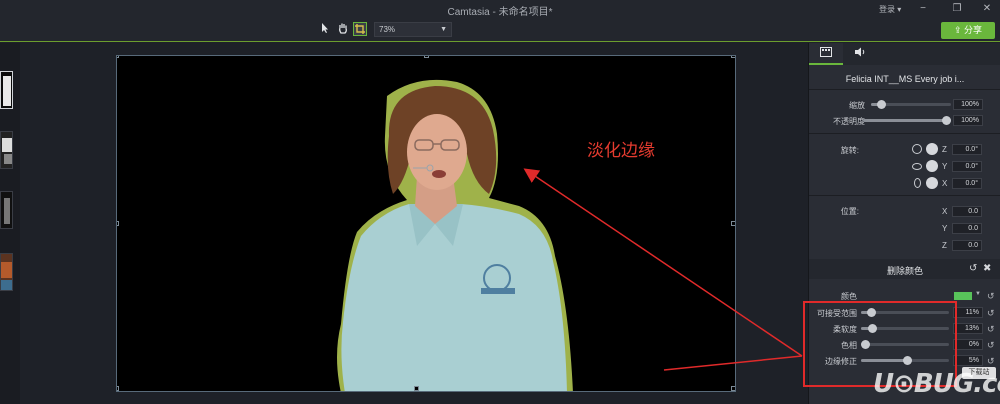 Image resolution: width=1000 pixels, height=404 pixels. What do you see at coordinates (890, 9) in the screenshot?
I see `login-button: 登录 ▾` at bounding box center [890, 9].